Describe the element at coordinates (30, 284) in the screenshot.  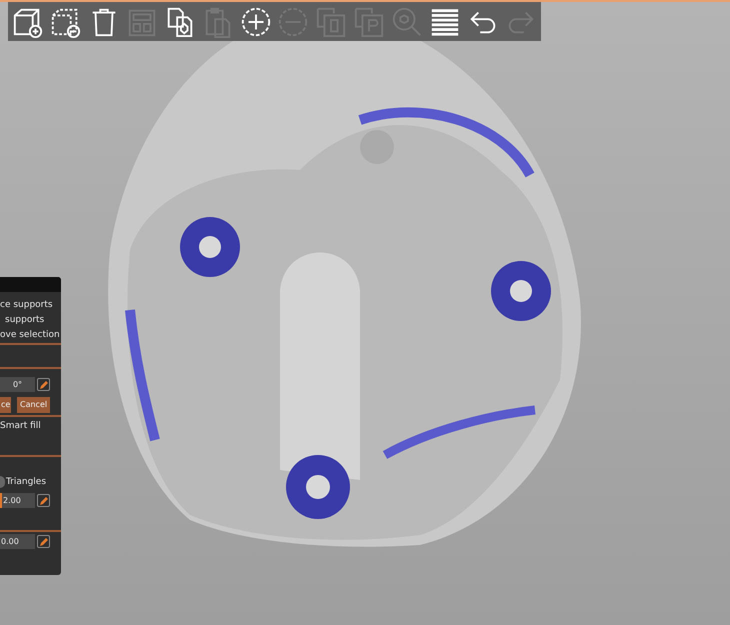
I see `panel-header` at that location.